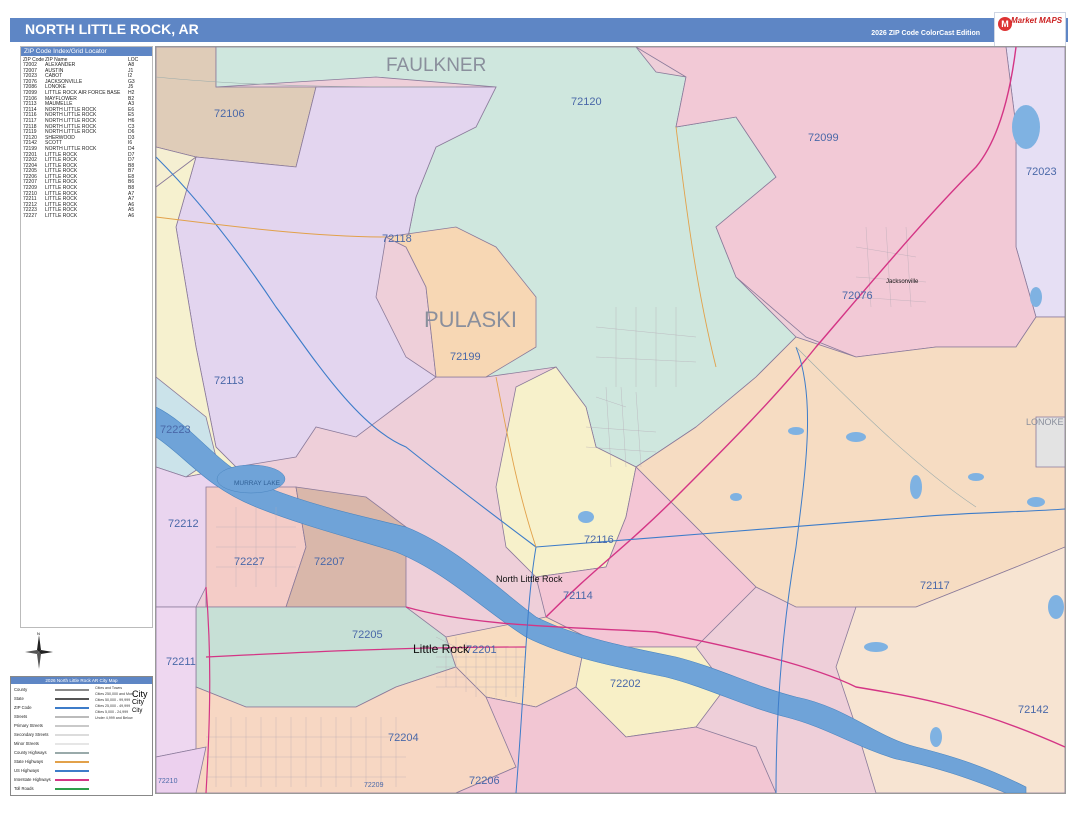 The height and width of the screenshot is (814, 1080). Describe the element at coordinates (86, 51) in the screenshot. I see `zip-index-title: ZIP Code Index/Grid Locator` at that location.